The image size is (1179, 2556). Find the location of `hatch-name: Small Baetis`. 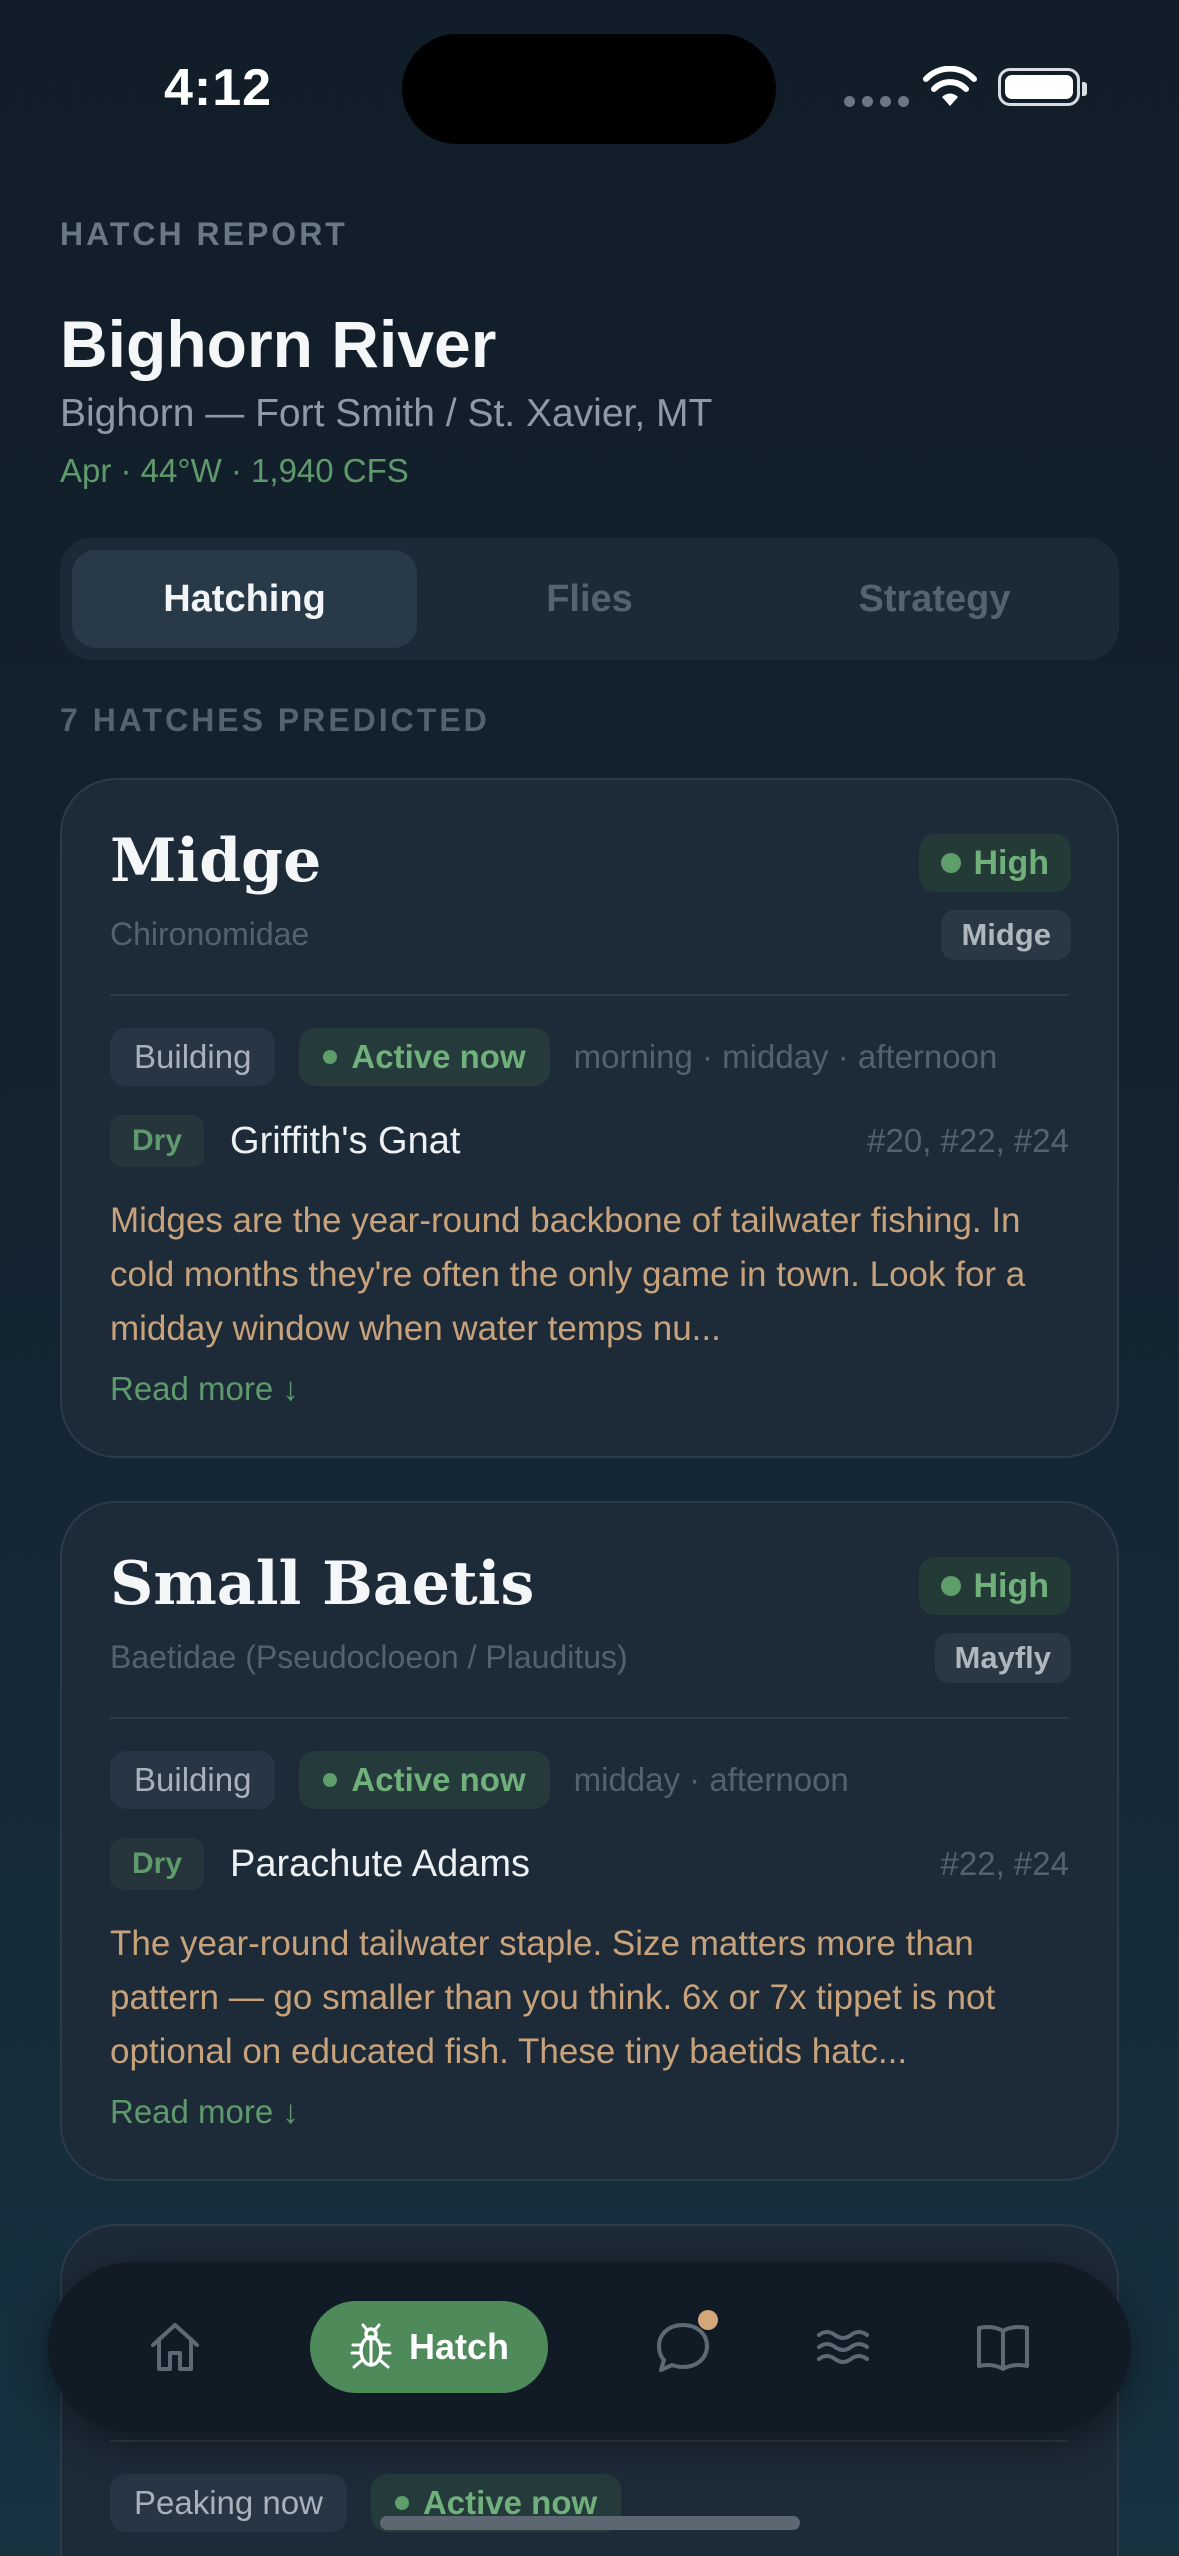

hatch-name: Small Baetis is located at coordinates (322, 1584).